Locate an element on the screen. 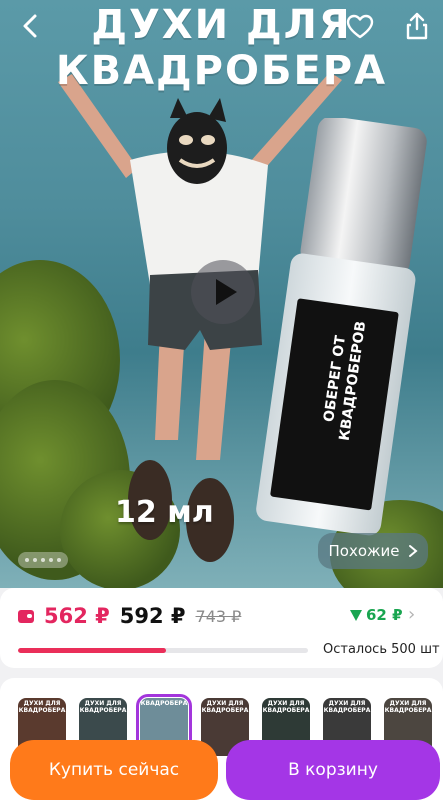 Image resolution: width=443 pixels, height=800 pixels. stock-remaining: Осталось 500 шт is located at coordinates (381, 649).